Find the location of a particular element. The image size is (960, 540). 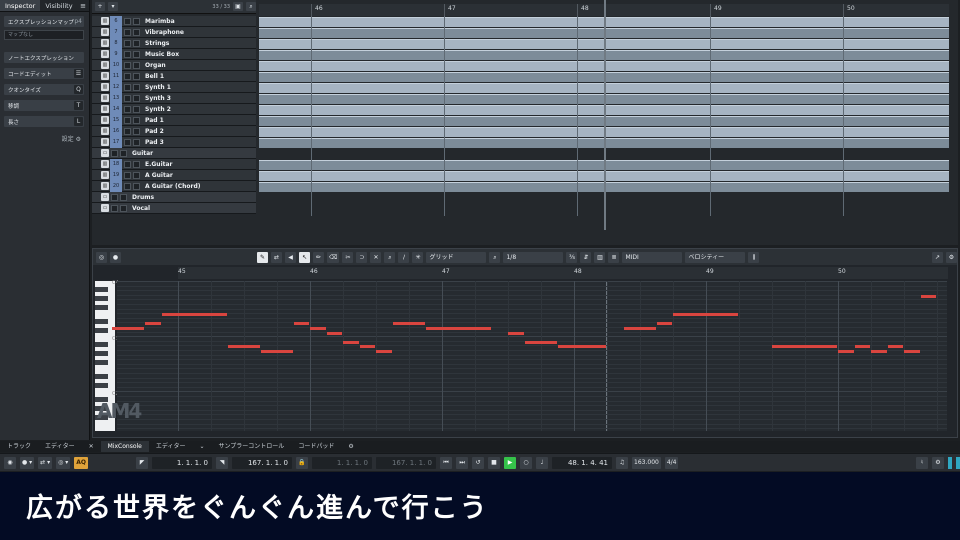

lock-icon: 🔒 is located at coordinates (302, 462).